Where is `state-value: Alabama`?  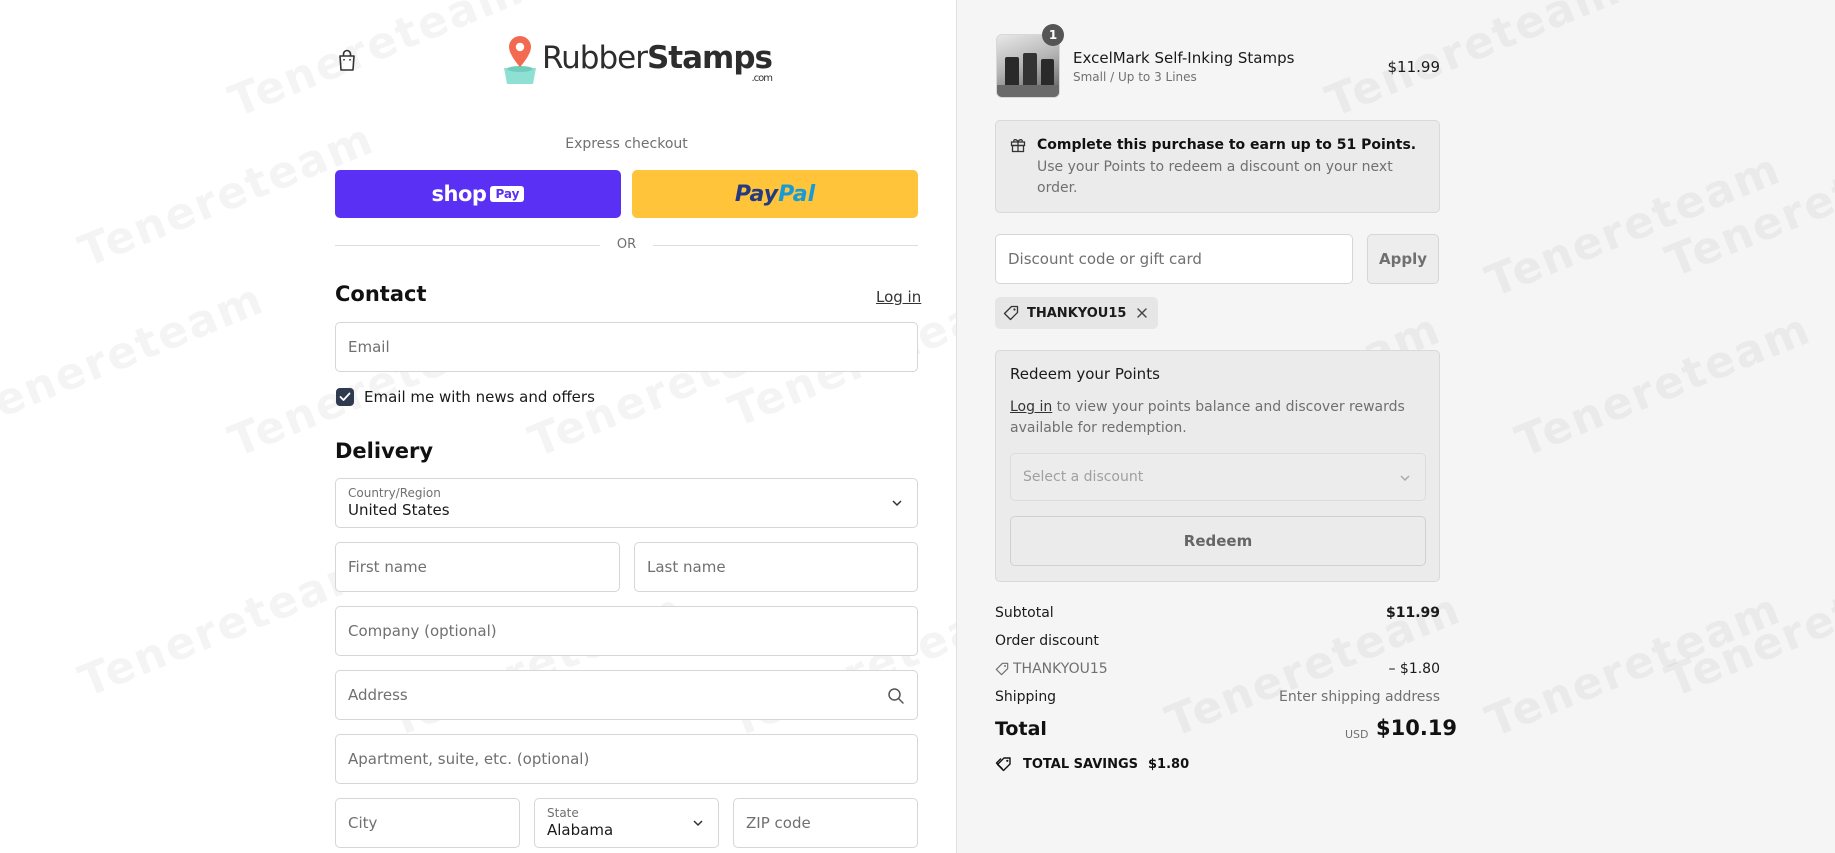 state-value: Alabama is located at coordinates (580, 830).